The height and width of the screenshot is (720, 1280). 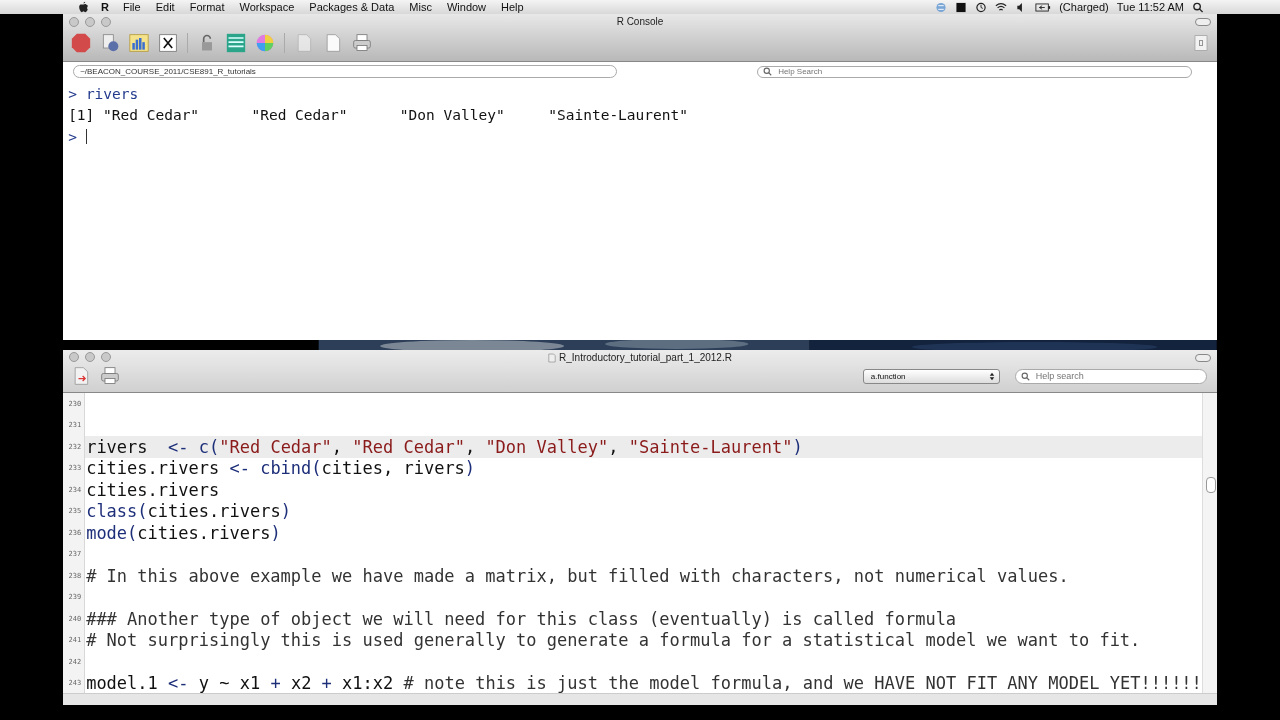 I want to click on bar-chart-icon, so click(x=139, y=43).